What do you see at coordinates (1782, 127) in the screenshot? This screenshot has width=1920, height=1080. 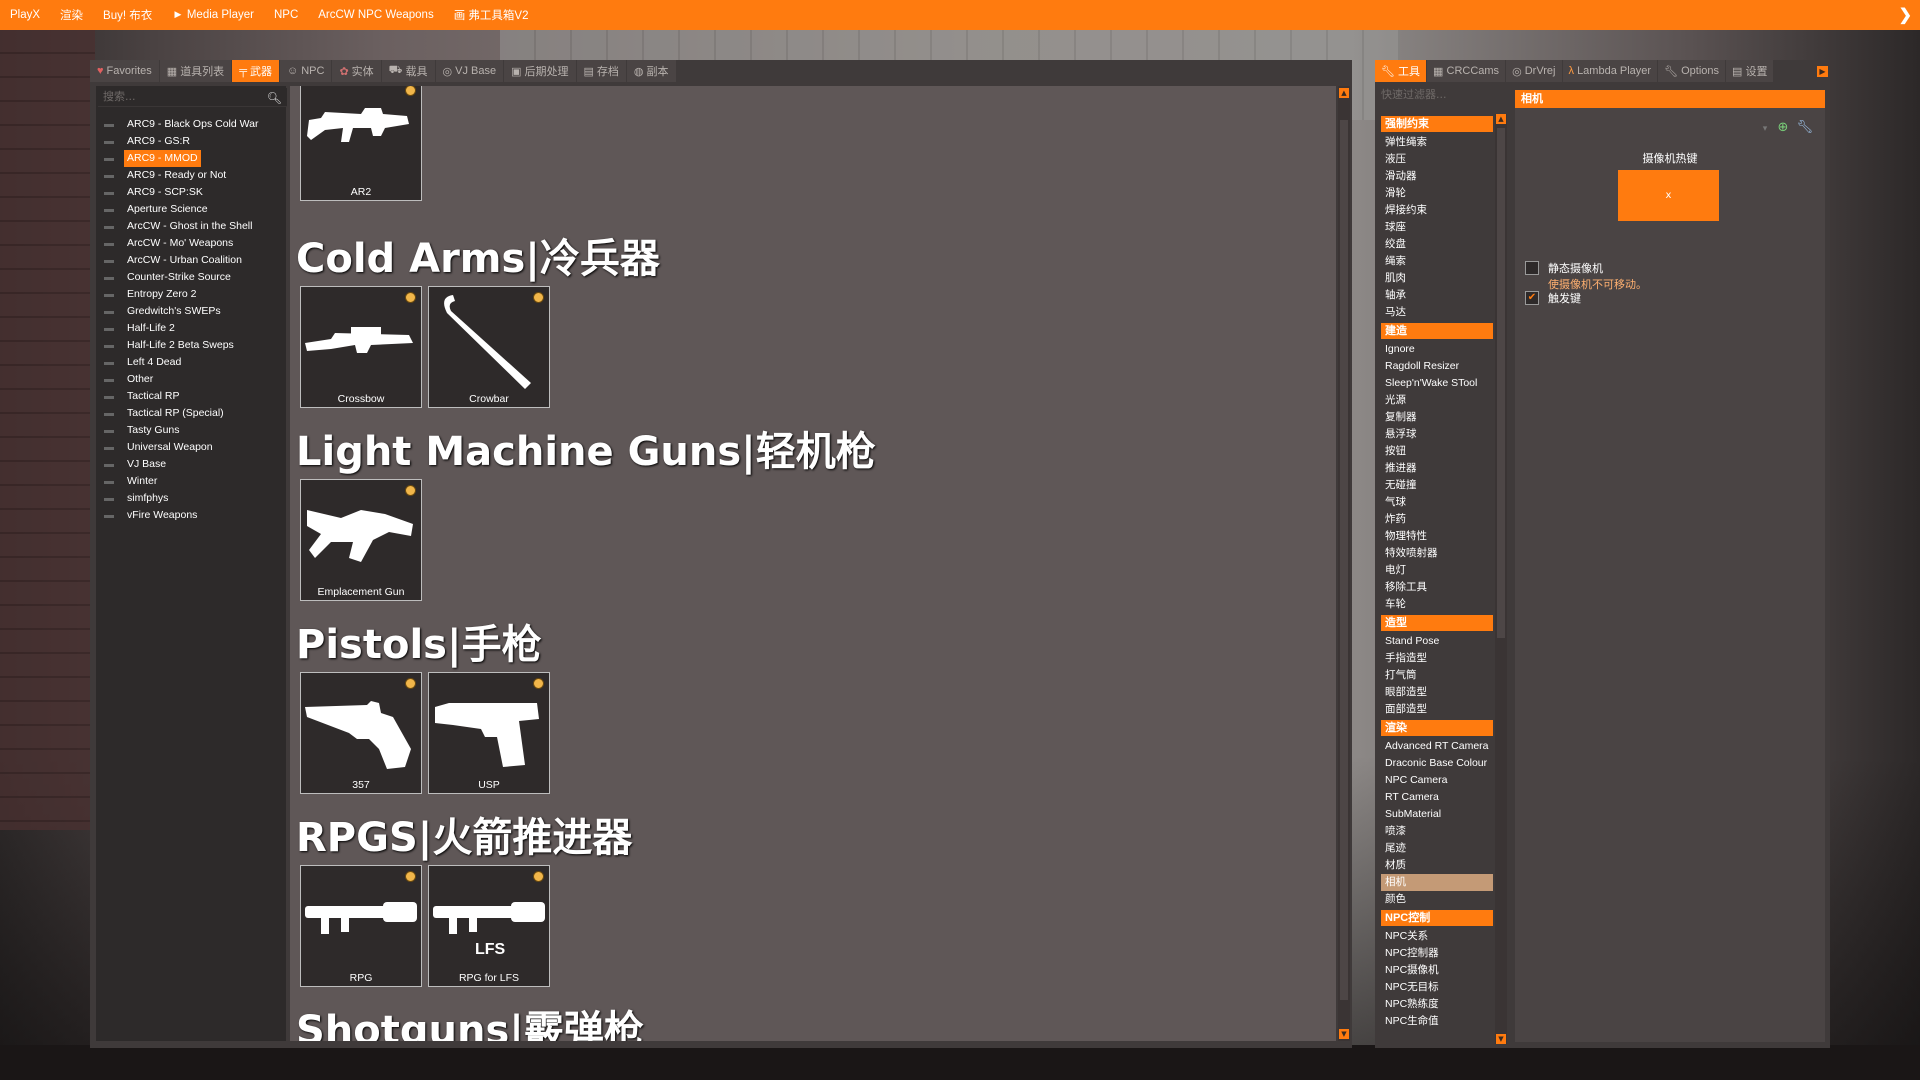 I see `add-preset-icon: ⊕` at bounding box center [1782, 127].